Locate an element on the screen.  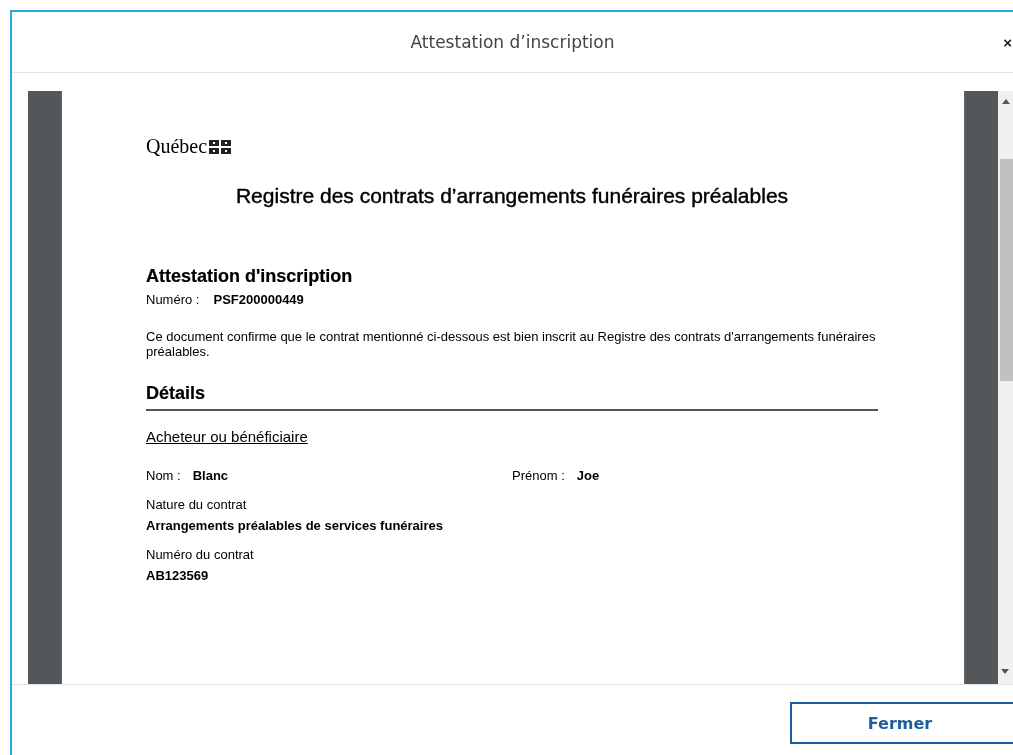
number-value: PSF200000449 is located at coordinates (258, 299).